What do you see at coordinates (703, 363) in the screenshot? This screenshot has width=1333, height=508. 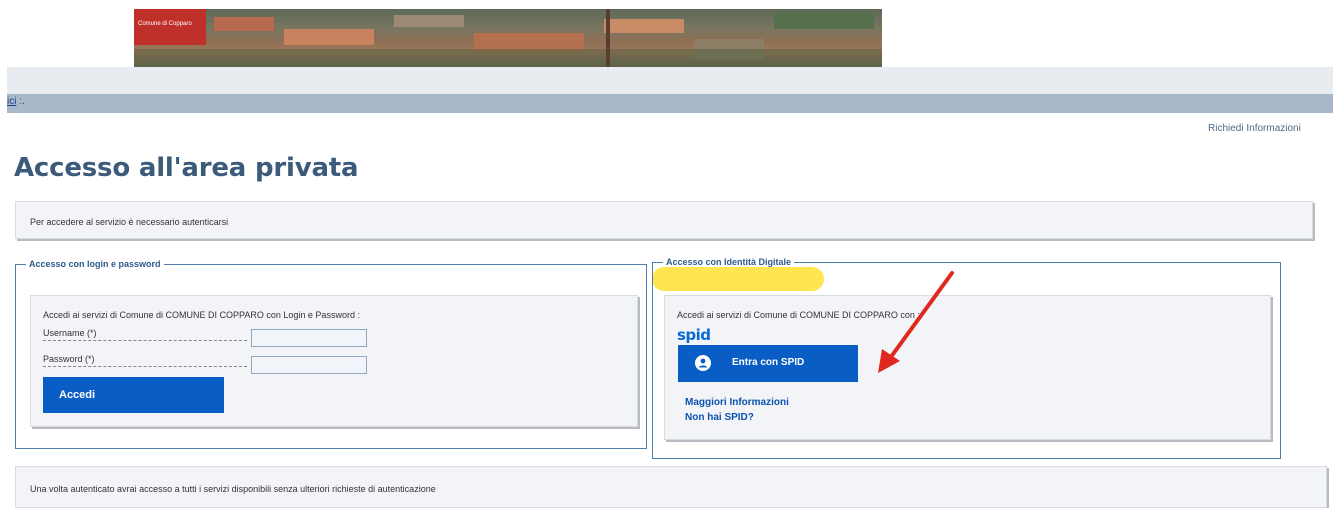 I see `user-icon` at bounding box center [703, 363].